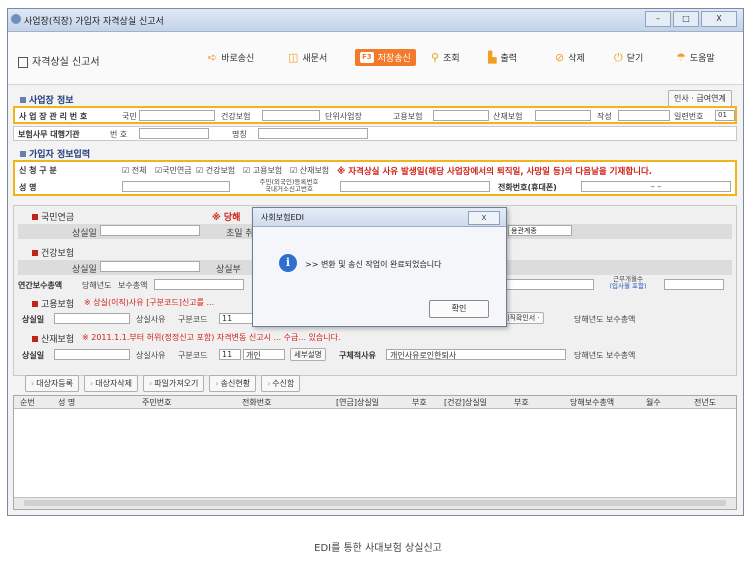 The image size is (756, 564). I want to click on f3-key-icon: F3, so click(367, 57).